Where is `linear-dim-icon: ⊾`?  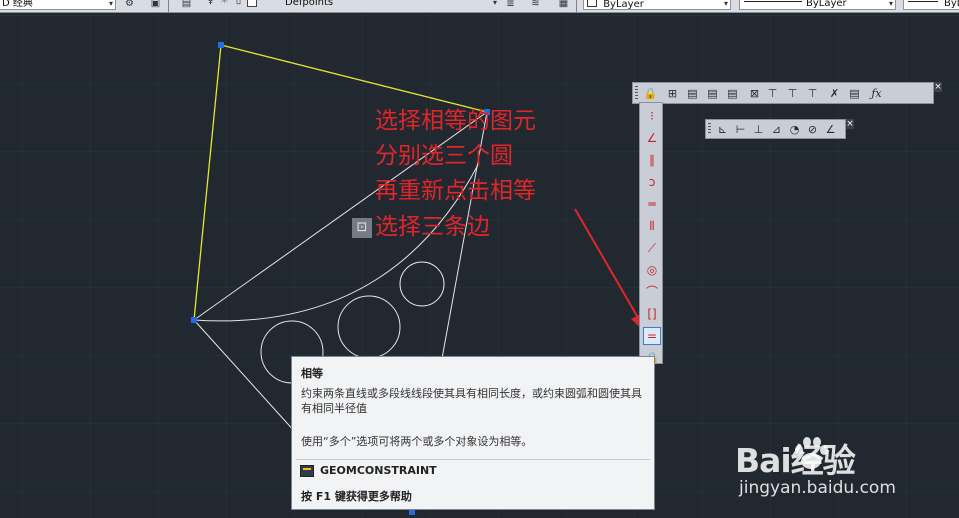 linear-dim-icon: ⊾ is located at coordinates (722, 129).